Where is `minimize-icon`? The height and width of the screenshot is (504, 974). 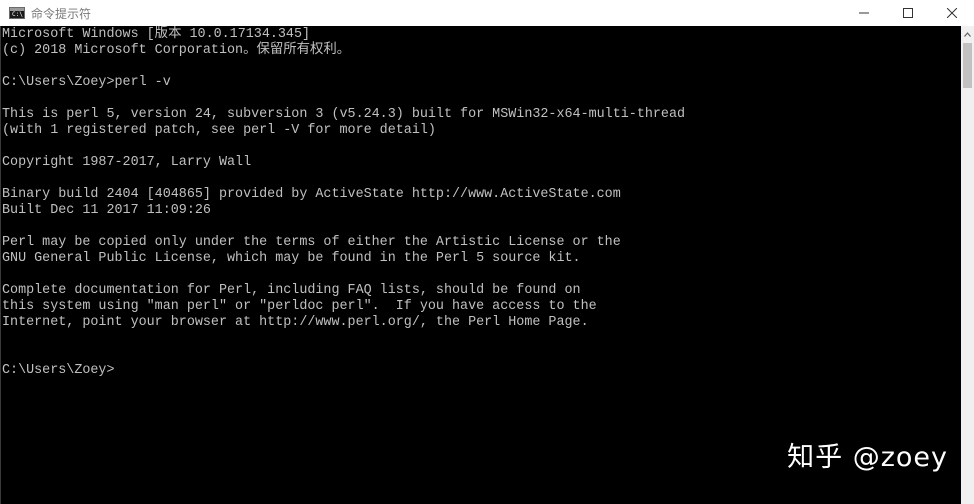
minimize-icon is located at coordinates (864, 13).